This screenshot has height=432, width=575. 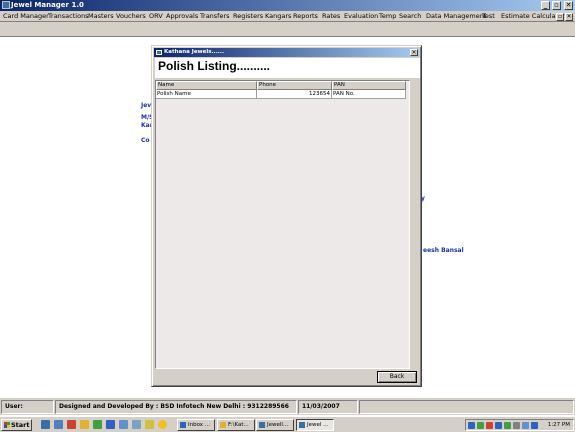 I want to click on cell-phone: 123654, so click(x=294, y=94).